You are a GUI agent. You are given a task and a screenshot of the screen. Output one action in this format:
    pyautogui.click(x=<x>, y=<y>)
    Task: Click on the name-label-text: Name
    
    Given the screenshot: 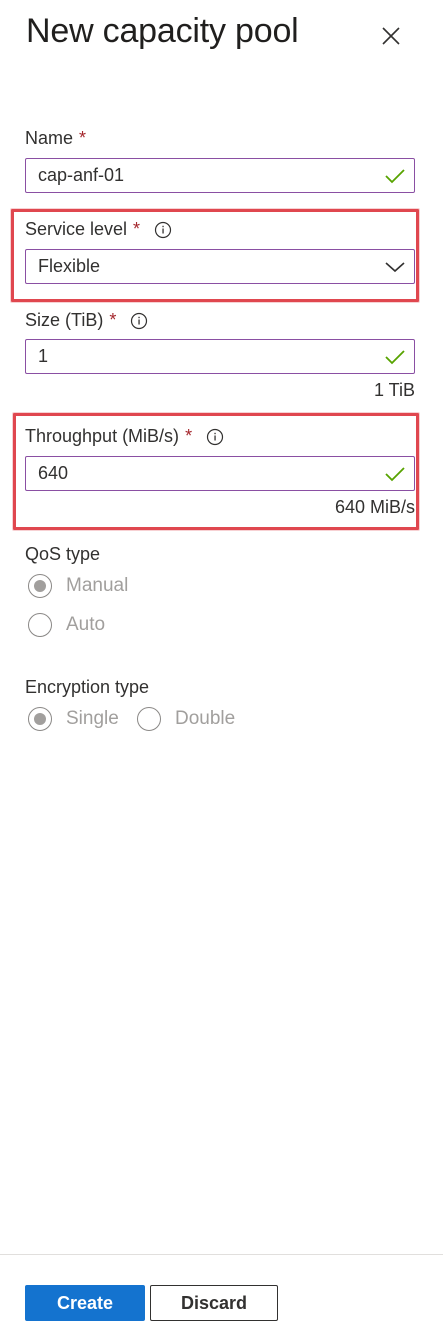 What is the action you would take?
    pyautogui.click(x=49, y=138)
    